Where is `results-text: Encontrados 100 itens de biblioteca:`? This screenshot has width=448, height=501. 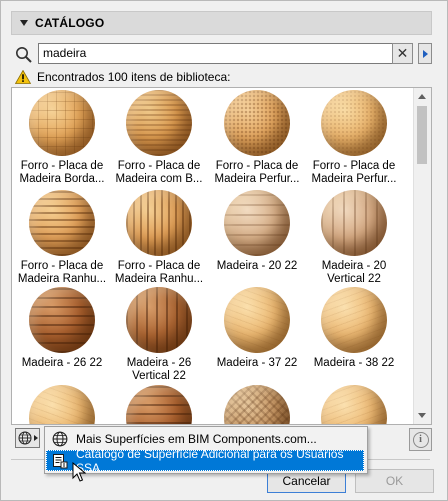
results-text: Encontrados 100 itens de biblioteca: is located at coordinates (134, 77).